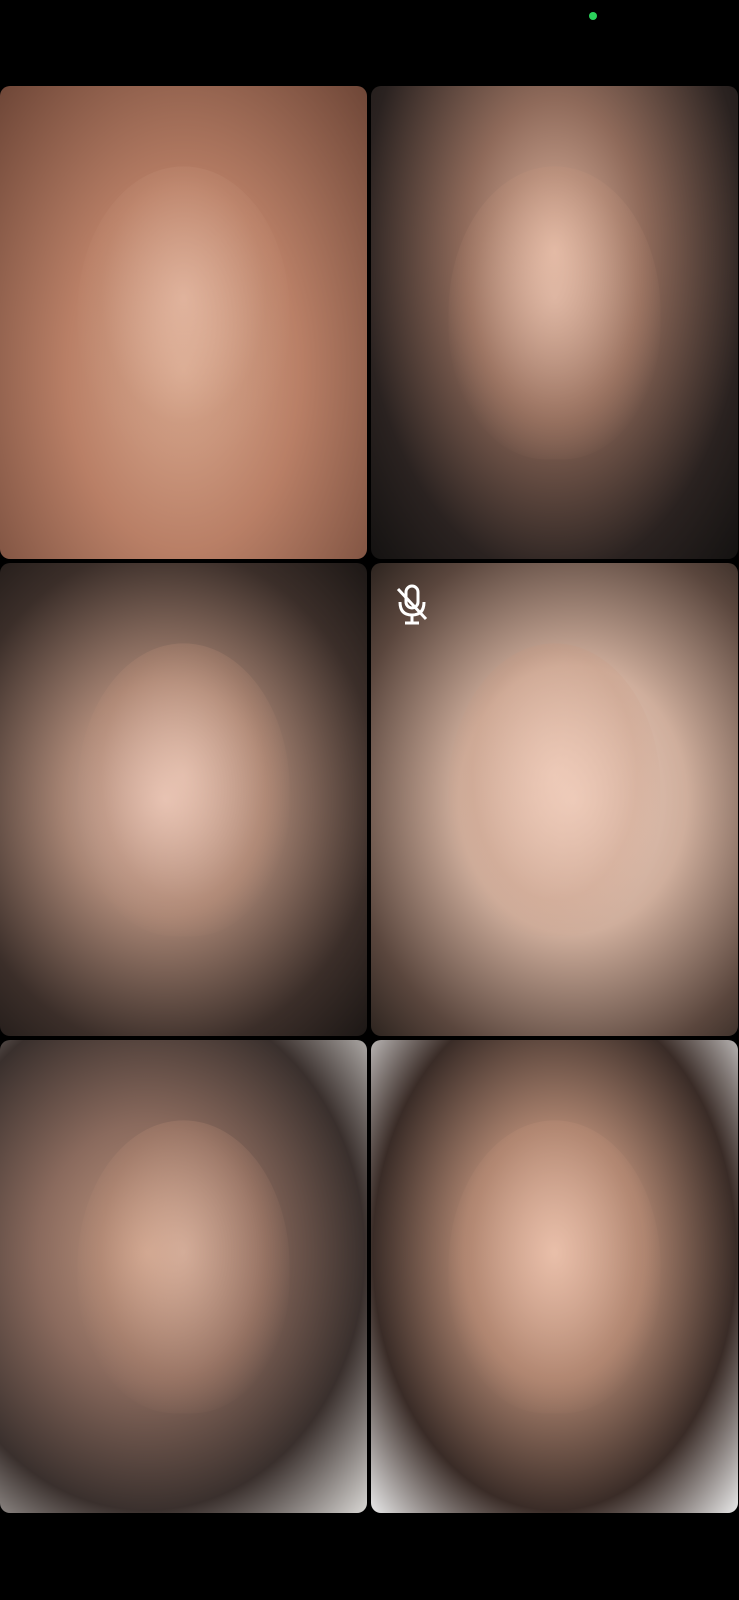  What do you see at coordinates (593, 16) in the screenshot?
I see `camera-in-use-indicator` at bounding box center [593, 16].